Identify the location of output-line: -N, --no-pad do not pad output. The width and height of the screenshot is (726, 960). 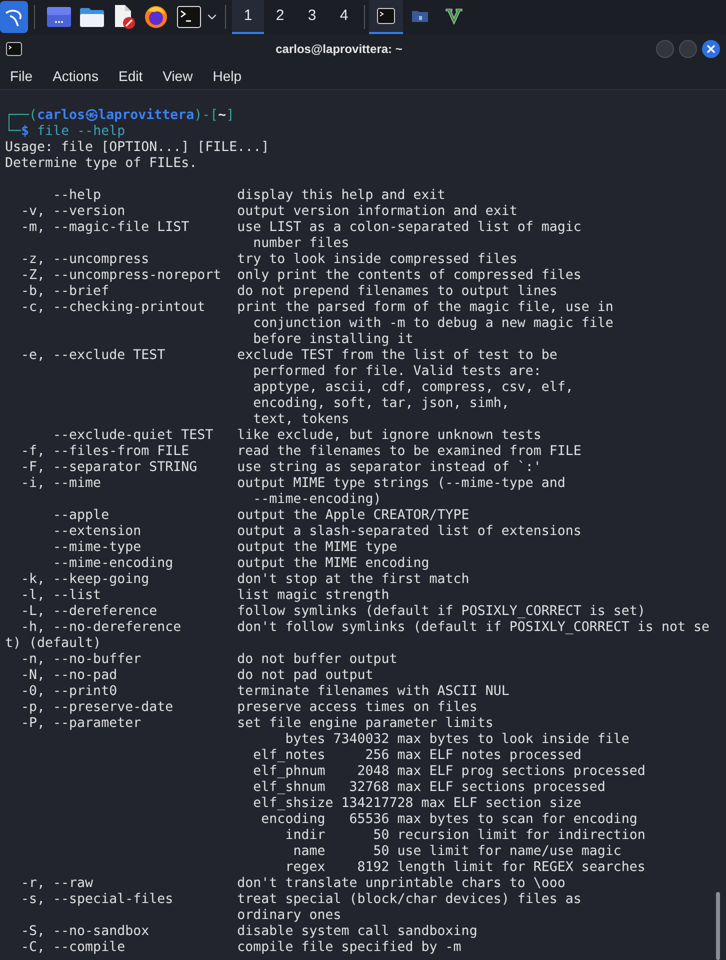
(197, 676).